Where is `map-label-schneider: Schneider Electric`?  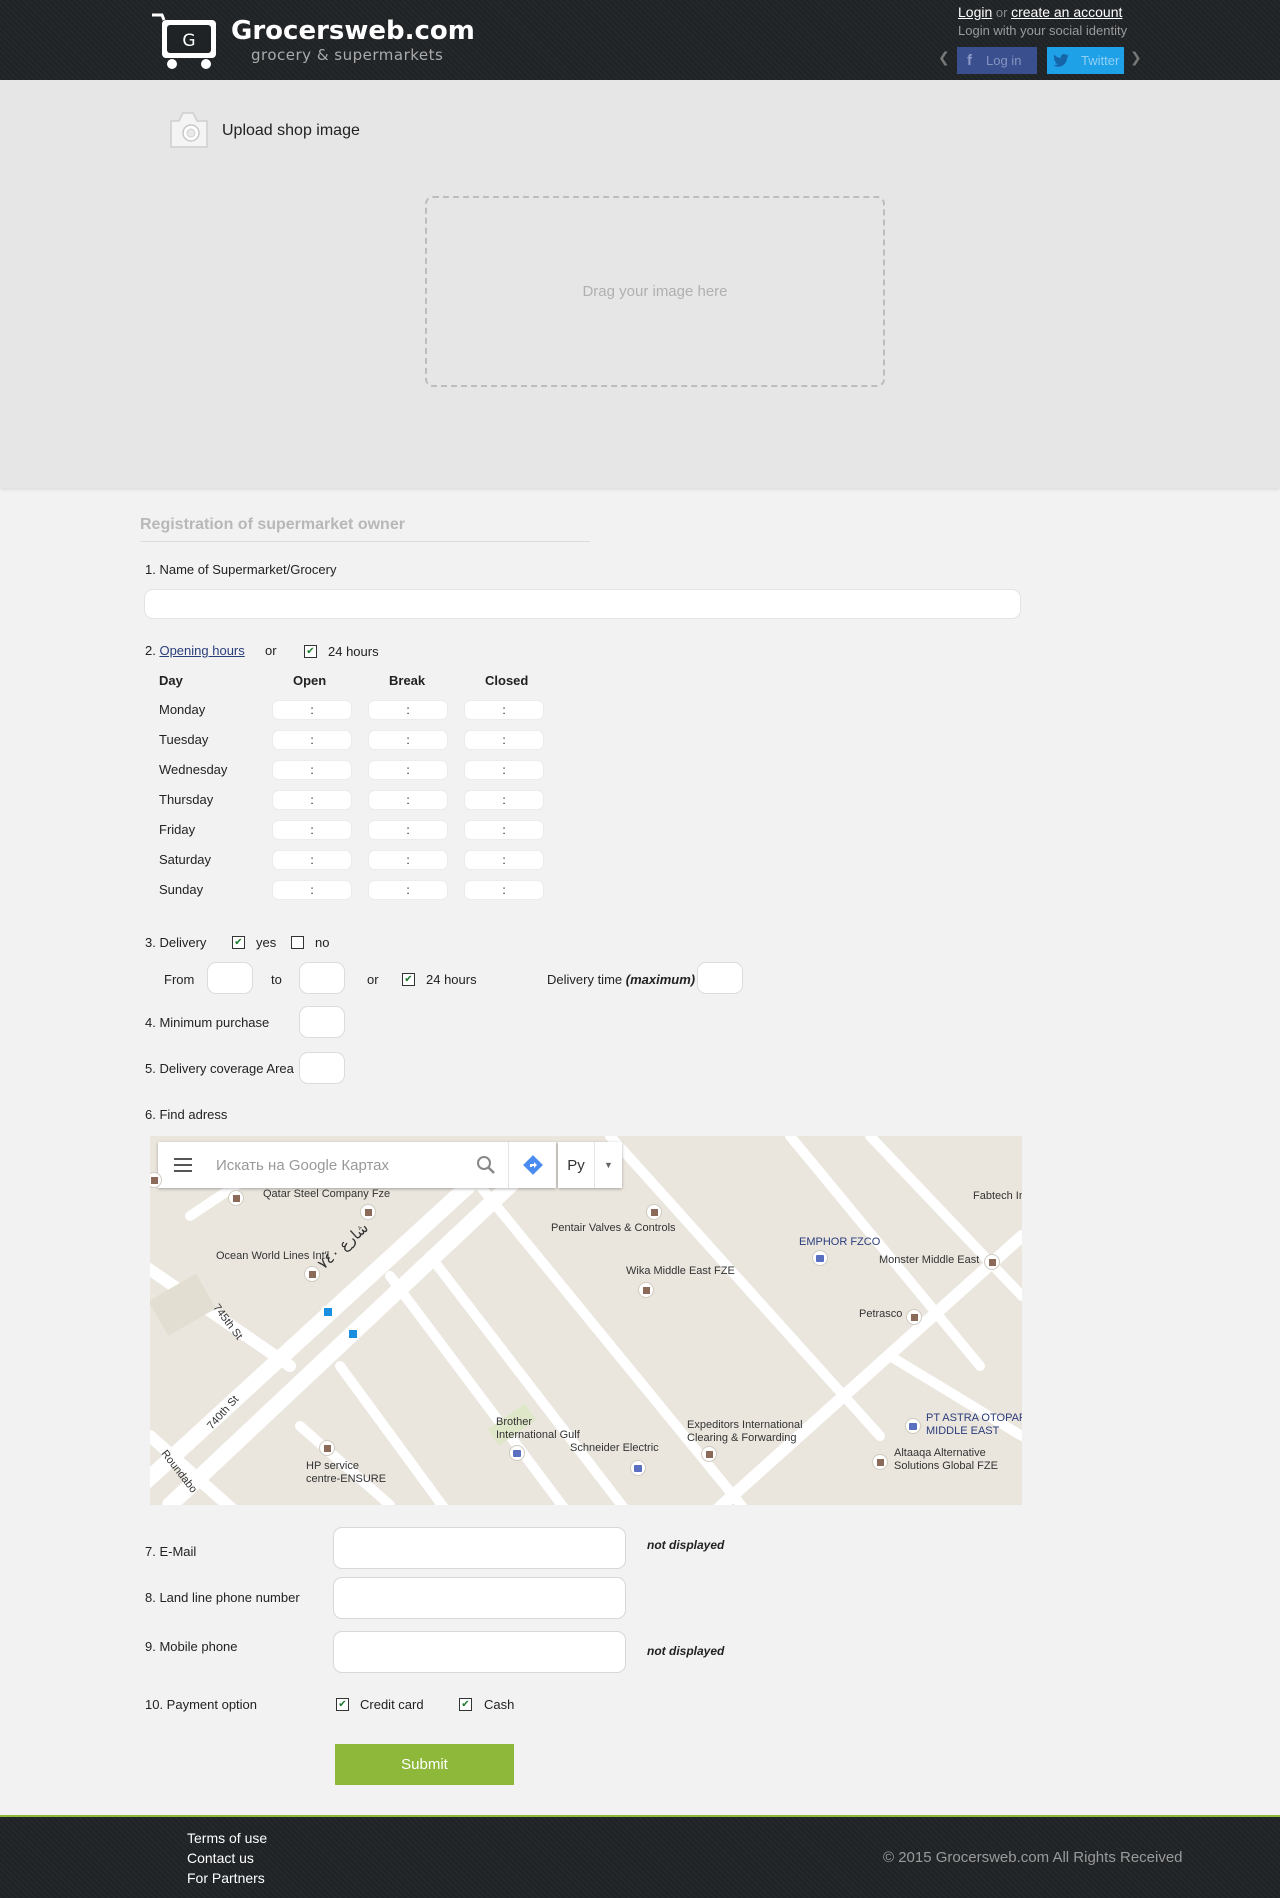
map-label-schneider: Schneider Electric is located at coordinates (614, 1448).